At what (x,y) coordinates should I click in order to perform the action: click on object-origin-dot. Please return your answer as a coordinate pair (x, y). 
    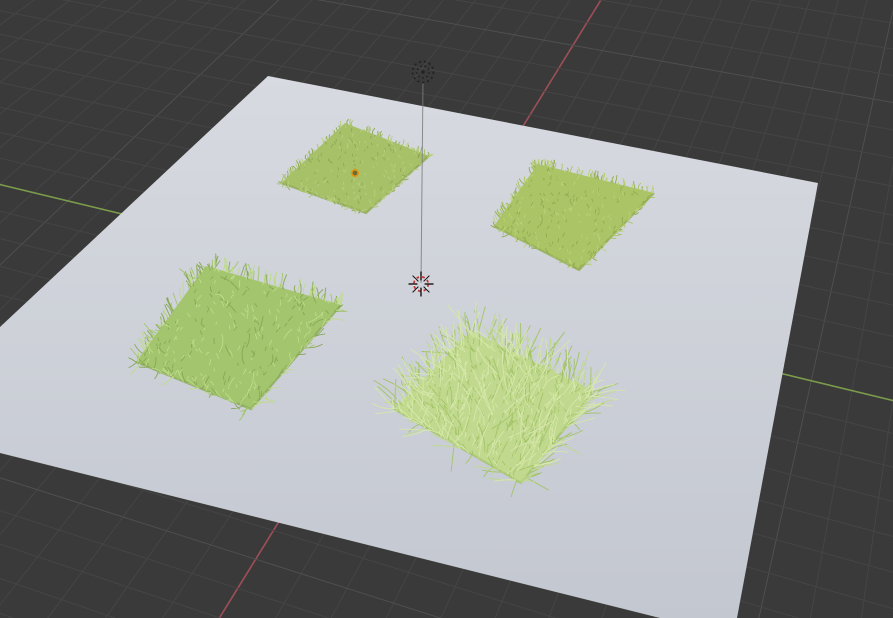
    Looking at the image, I should click on (354, 173).